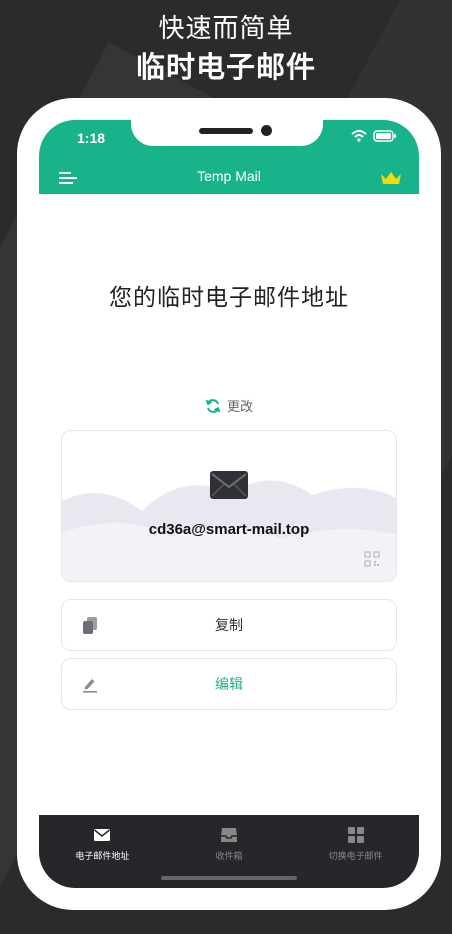  Describe the element at coordinates (90, 686) in the screenshot. I see `edit-icon` at that location.